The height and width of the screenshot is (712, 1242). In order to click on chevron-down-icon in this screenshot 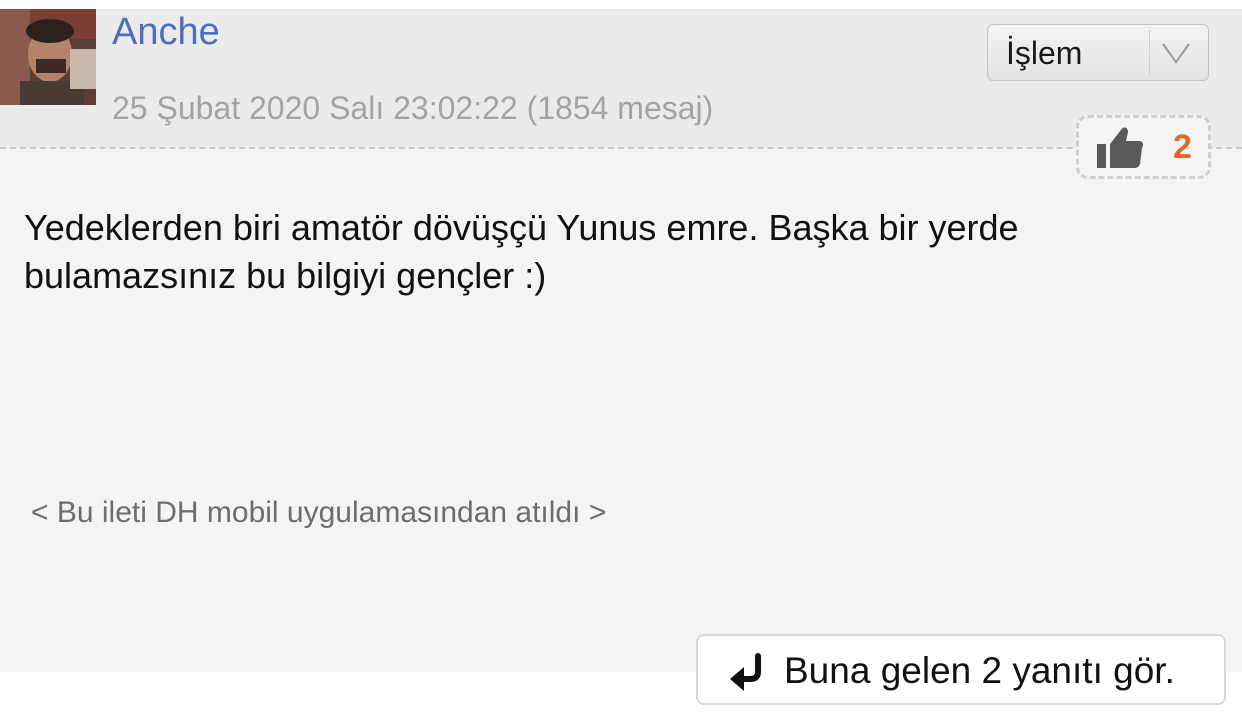, I will do `click(1176, 55)`.